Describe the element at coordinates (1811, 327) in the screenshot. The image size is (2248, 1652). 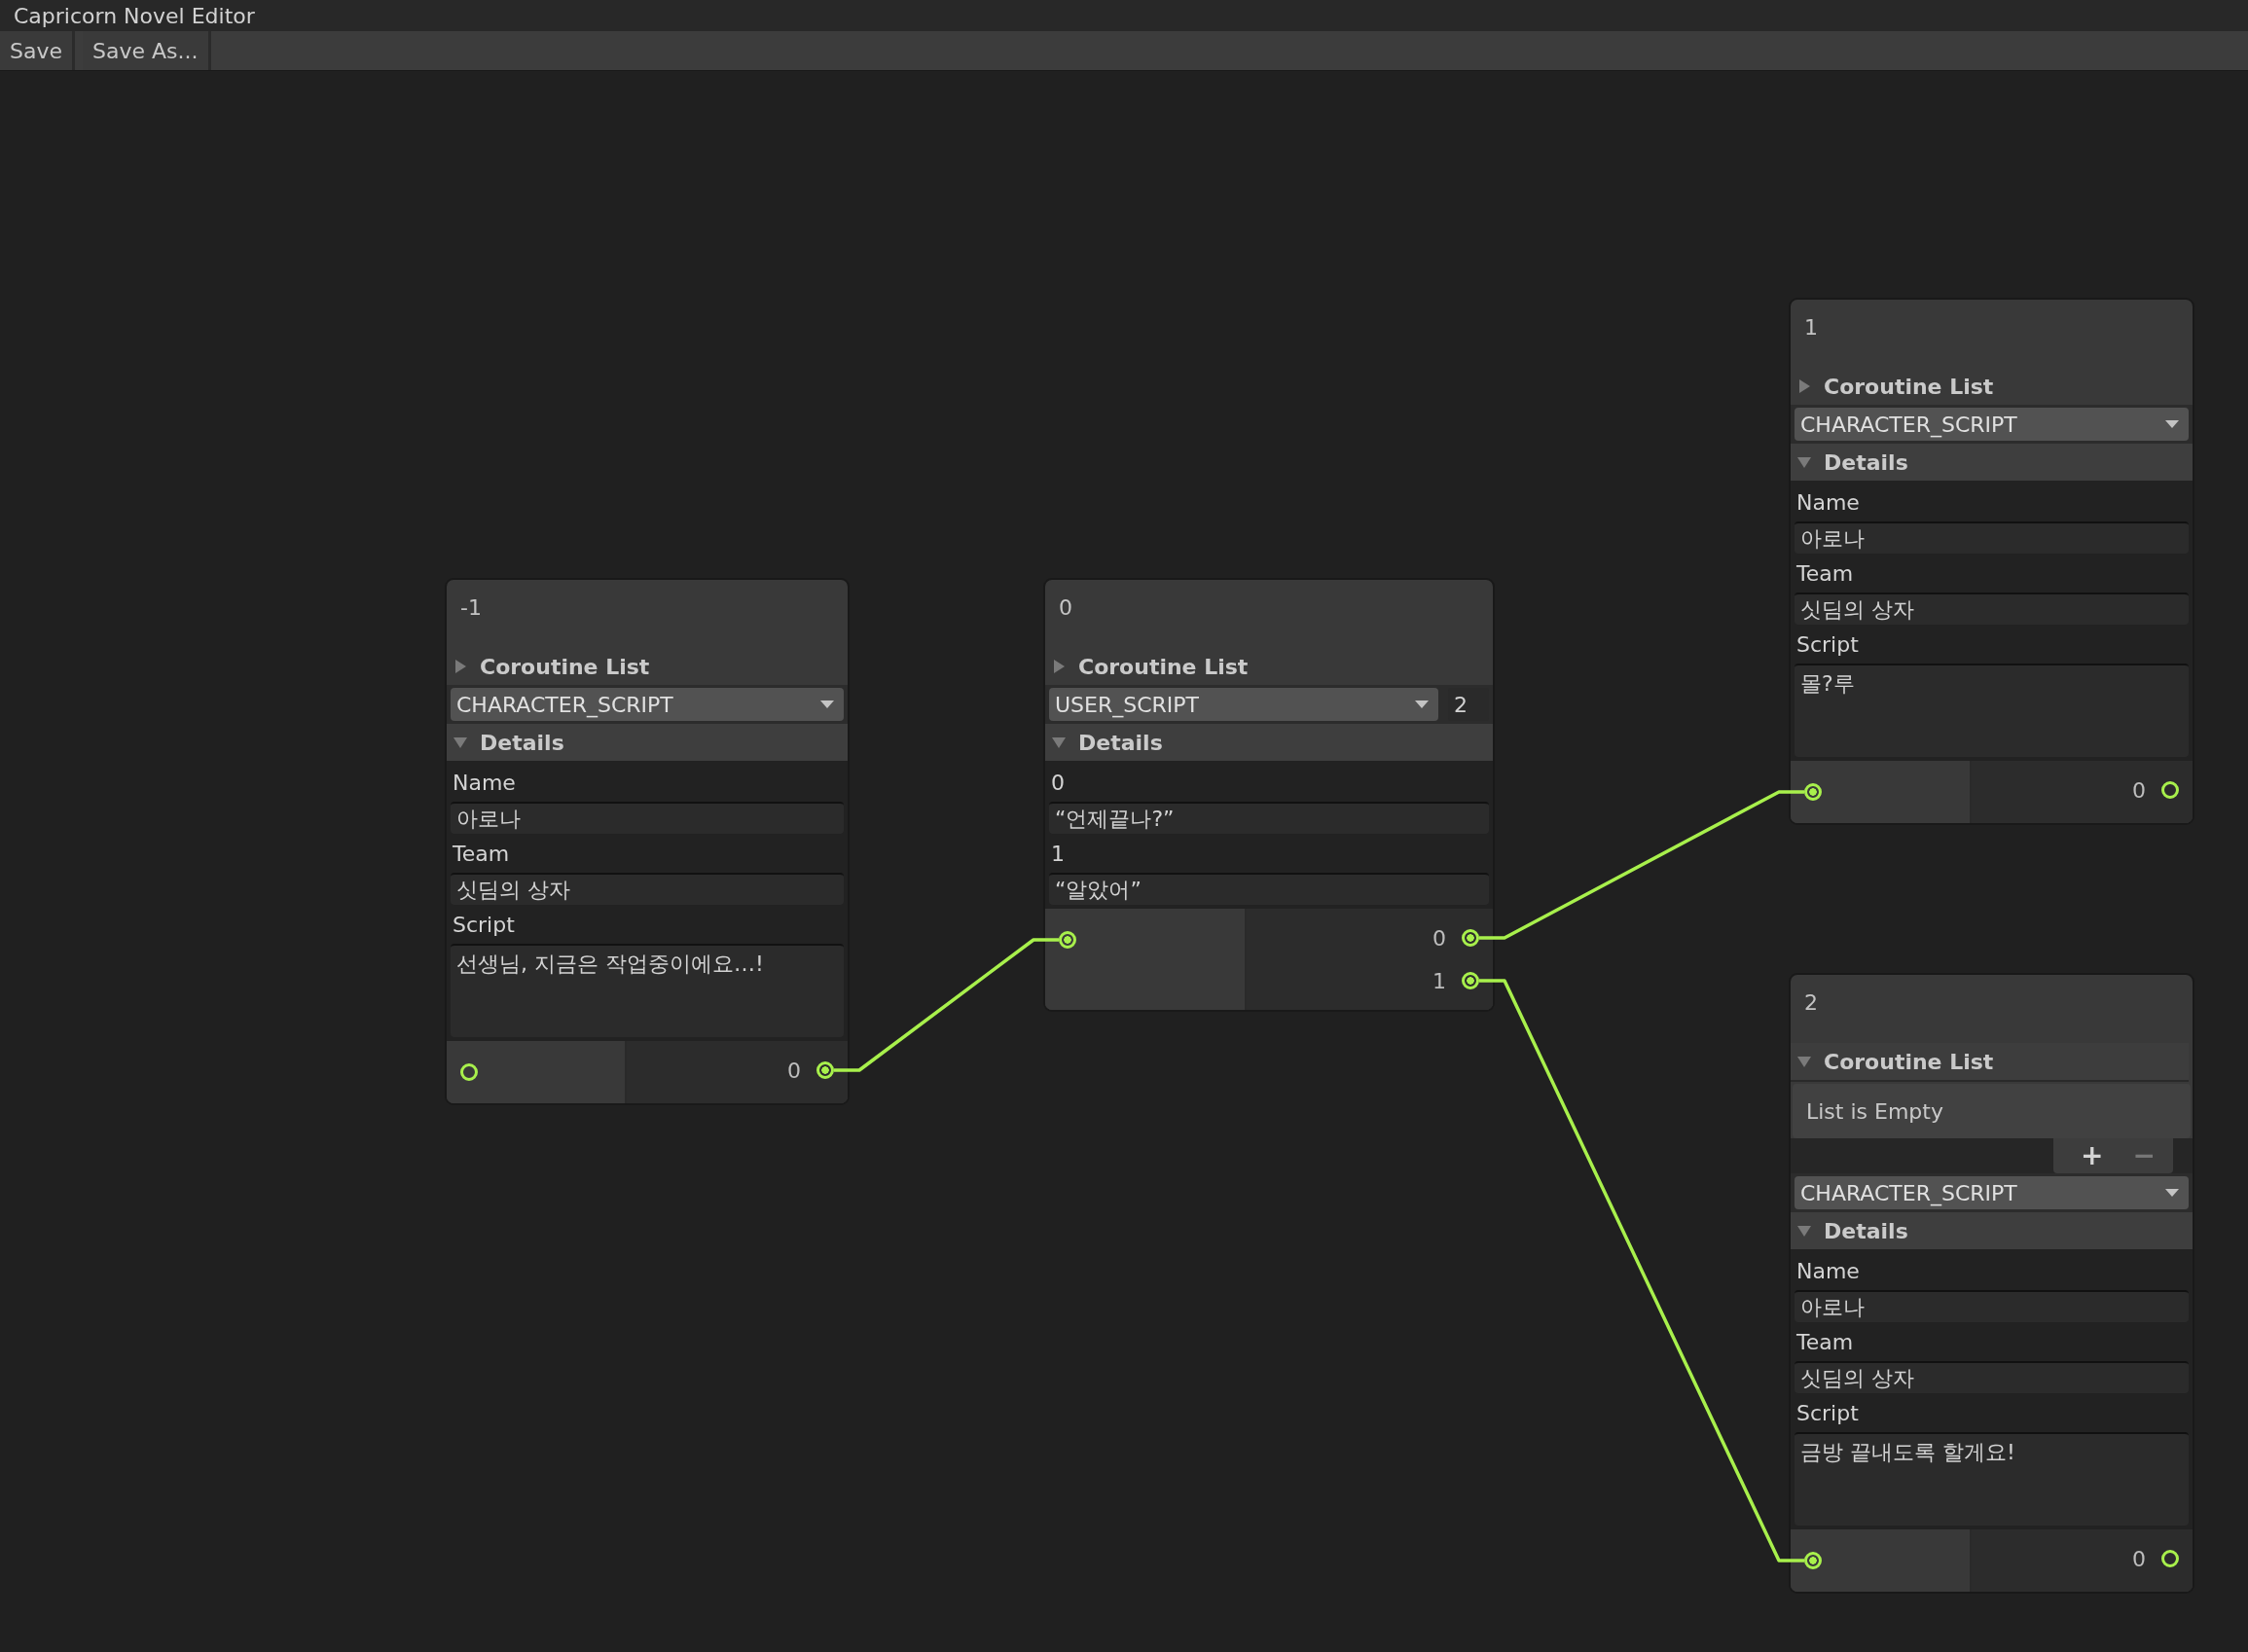
I see `node-title: 1` at that location.